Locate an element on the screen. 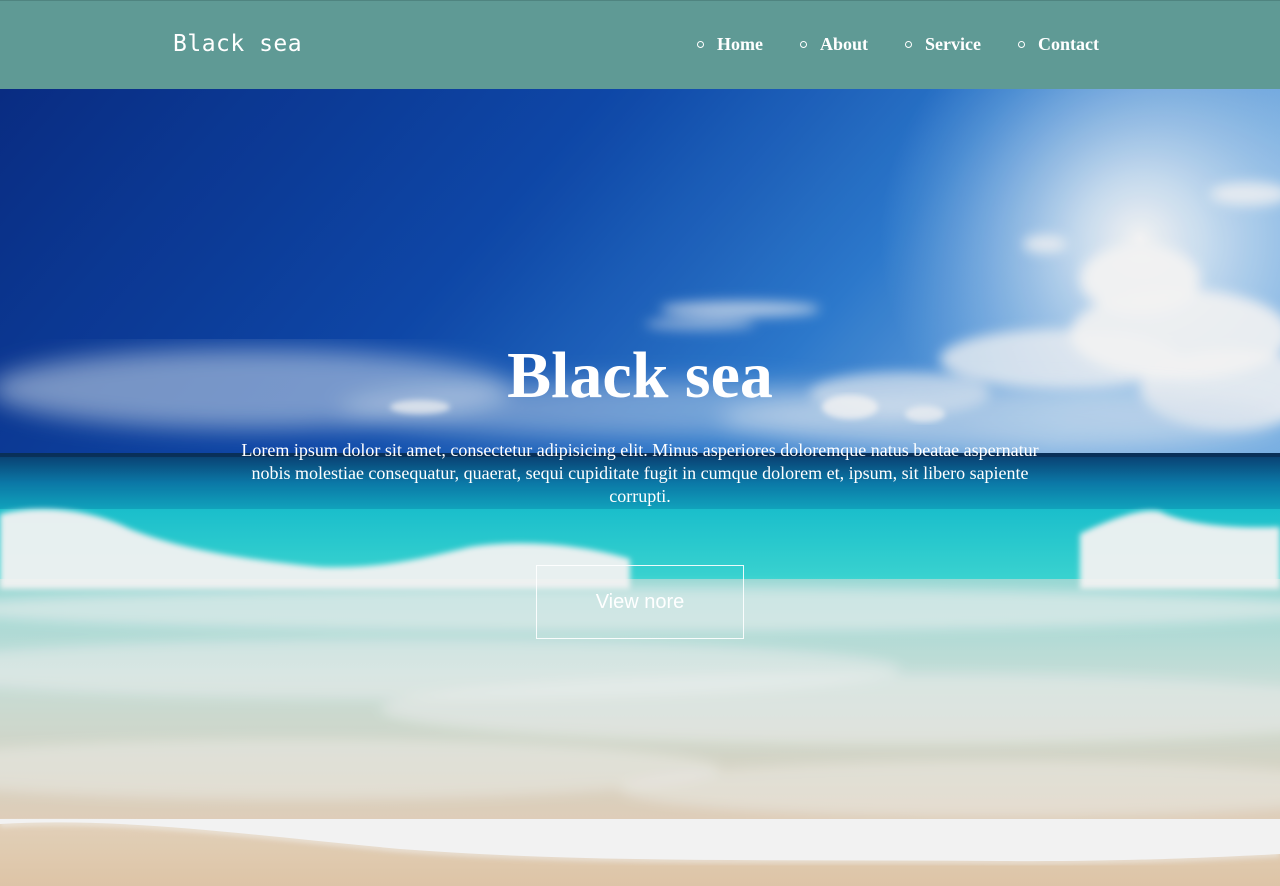 The image size is (1280, 886). nav-item-home: Home is located at coordinates (730, 44).